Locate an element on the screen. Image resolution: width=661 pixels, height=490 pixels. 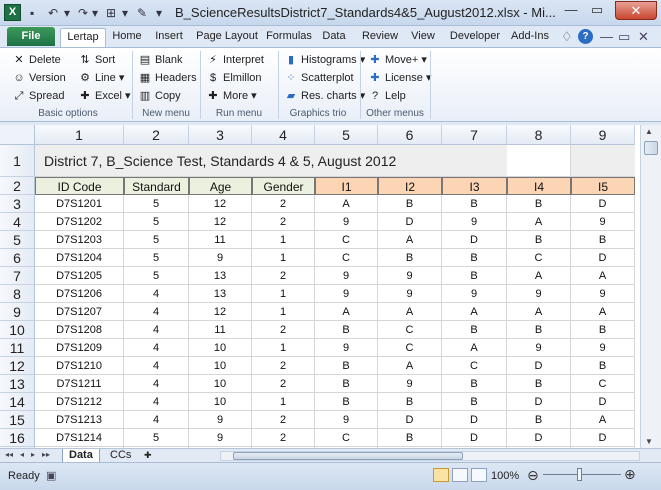
column-header: 9 is located at coordinates (603, 135).